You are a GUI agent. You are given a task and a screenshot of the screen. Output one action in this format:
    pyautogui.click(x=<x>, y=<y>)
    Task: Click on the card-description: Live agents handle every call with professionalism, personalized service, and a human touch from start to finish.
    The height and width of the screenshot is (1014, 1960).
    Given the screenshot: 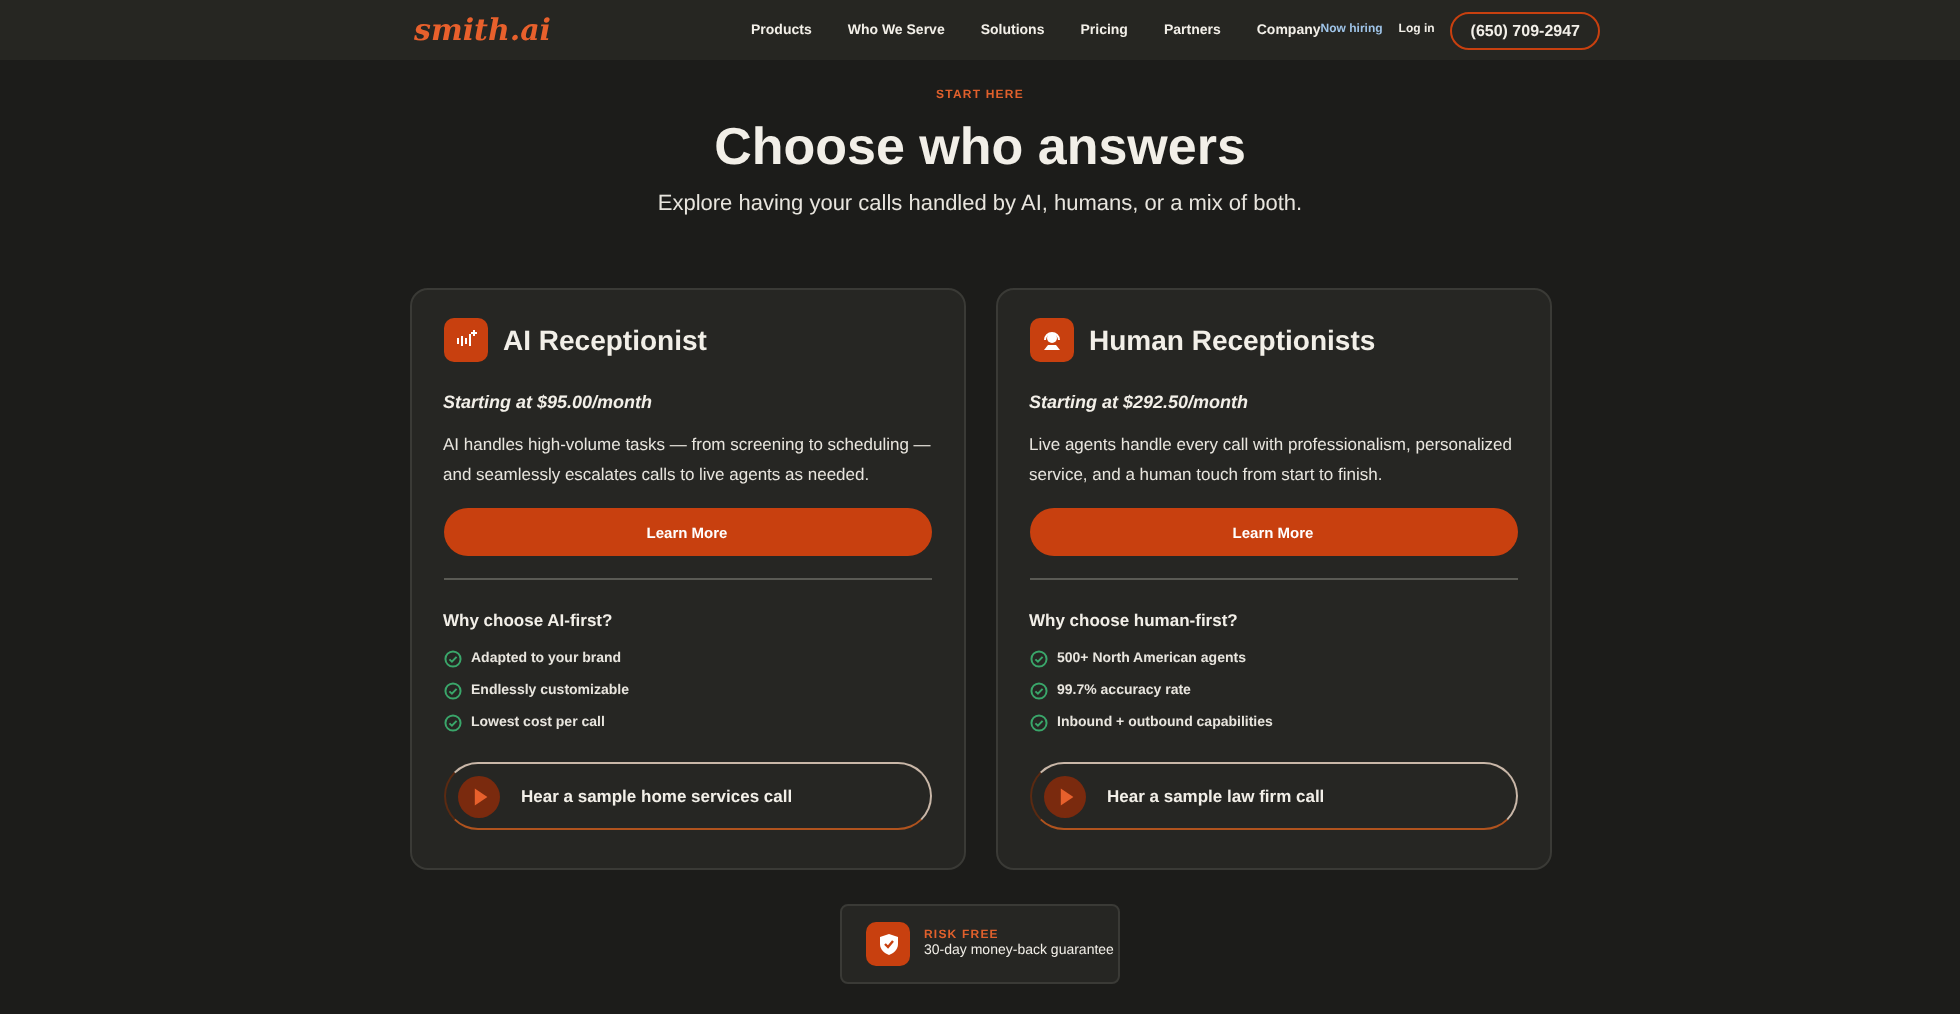 What is the action you would take?
    pyautogui.click(x=1271, y=460)
    